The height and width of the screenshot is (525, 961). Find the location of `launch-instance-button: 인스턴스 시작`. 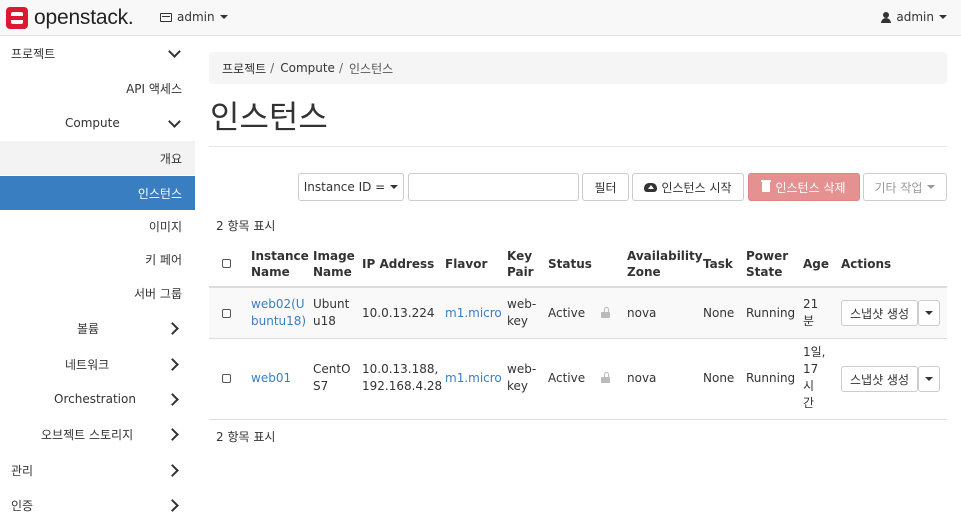

launch-instance-button: 인스턴스 시작 is located at coordinates (688, 187).